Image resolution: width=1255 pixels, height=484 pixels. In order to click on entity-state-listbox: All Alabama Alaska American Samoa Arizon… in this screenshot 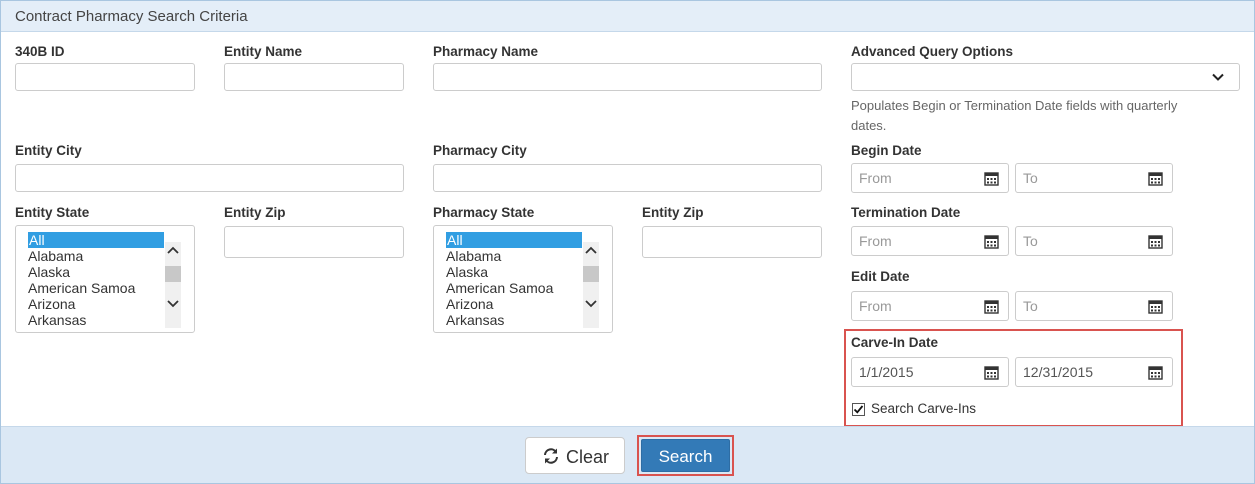, I will do `click(105, 279)`.